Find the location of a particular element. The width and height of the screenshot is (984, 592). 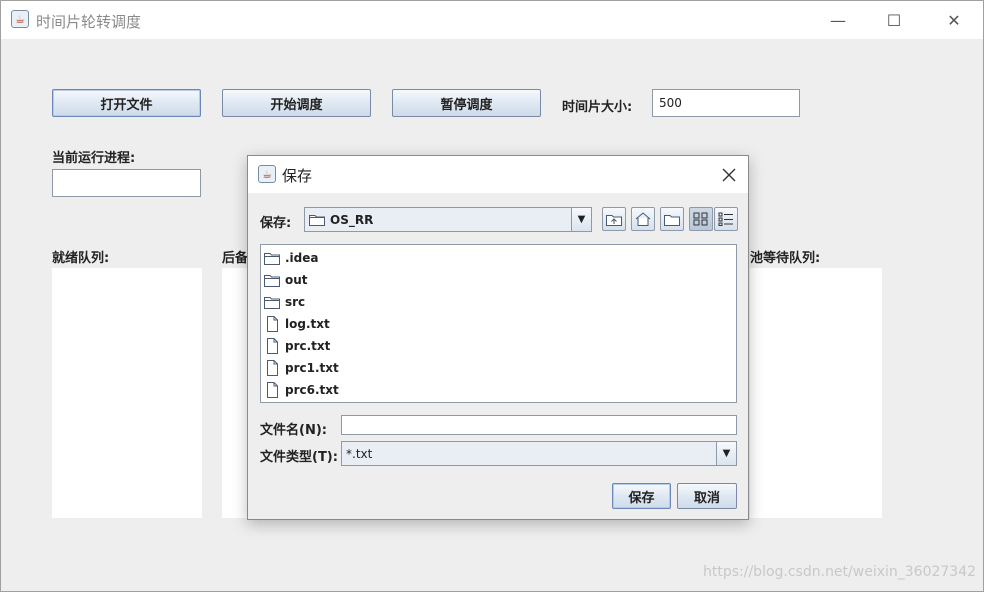

backup-queue-label: 后备 is located at coordinates (235, 258).